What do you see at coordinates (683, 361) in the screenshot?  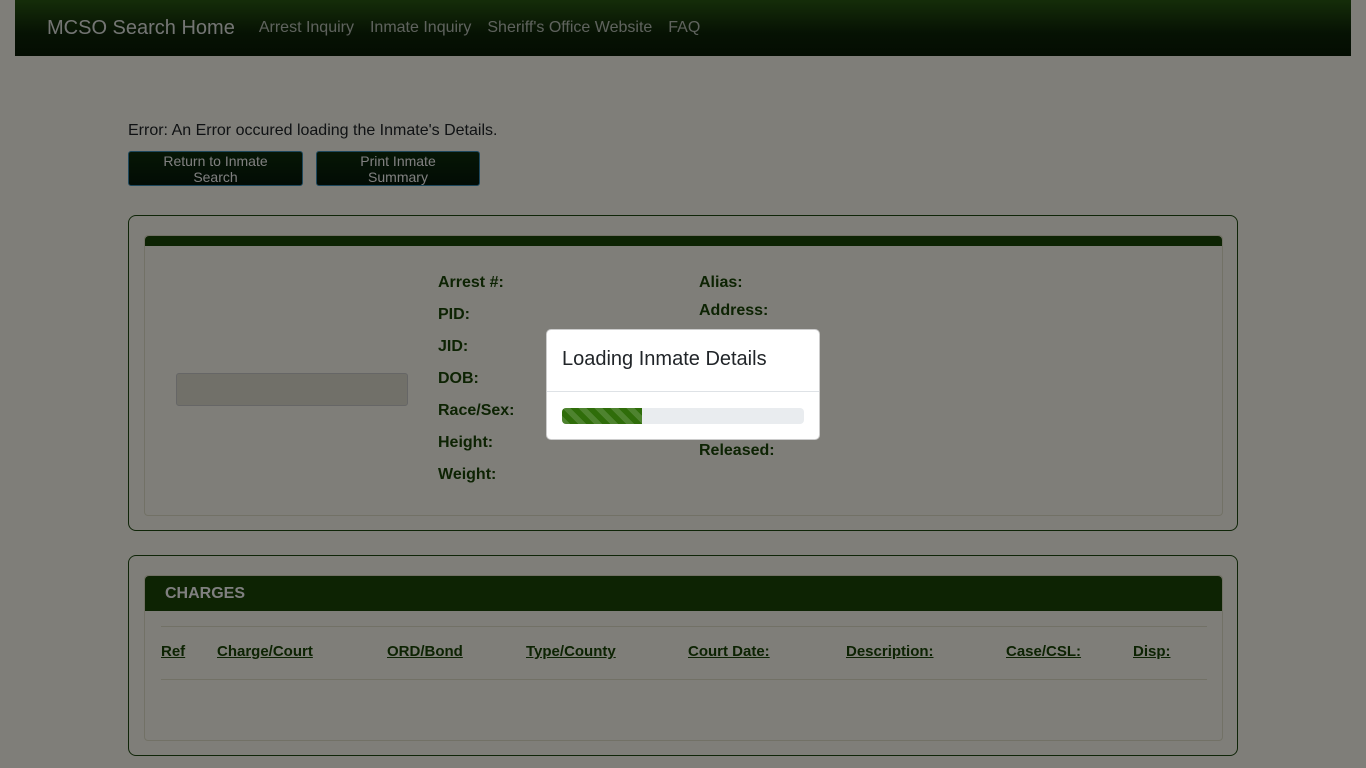 I see `loading-modal-title: Loading Inmate Details` at bounding box center [683, 361].